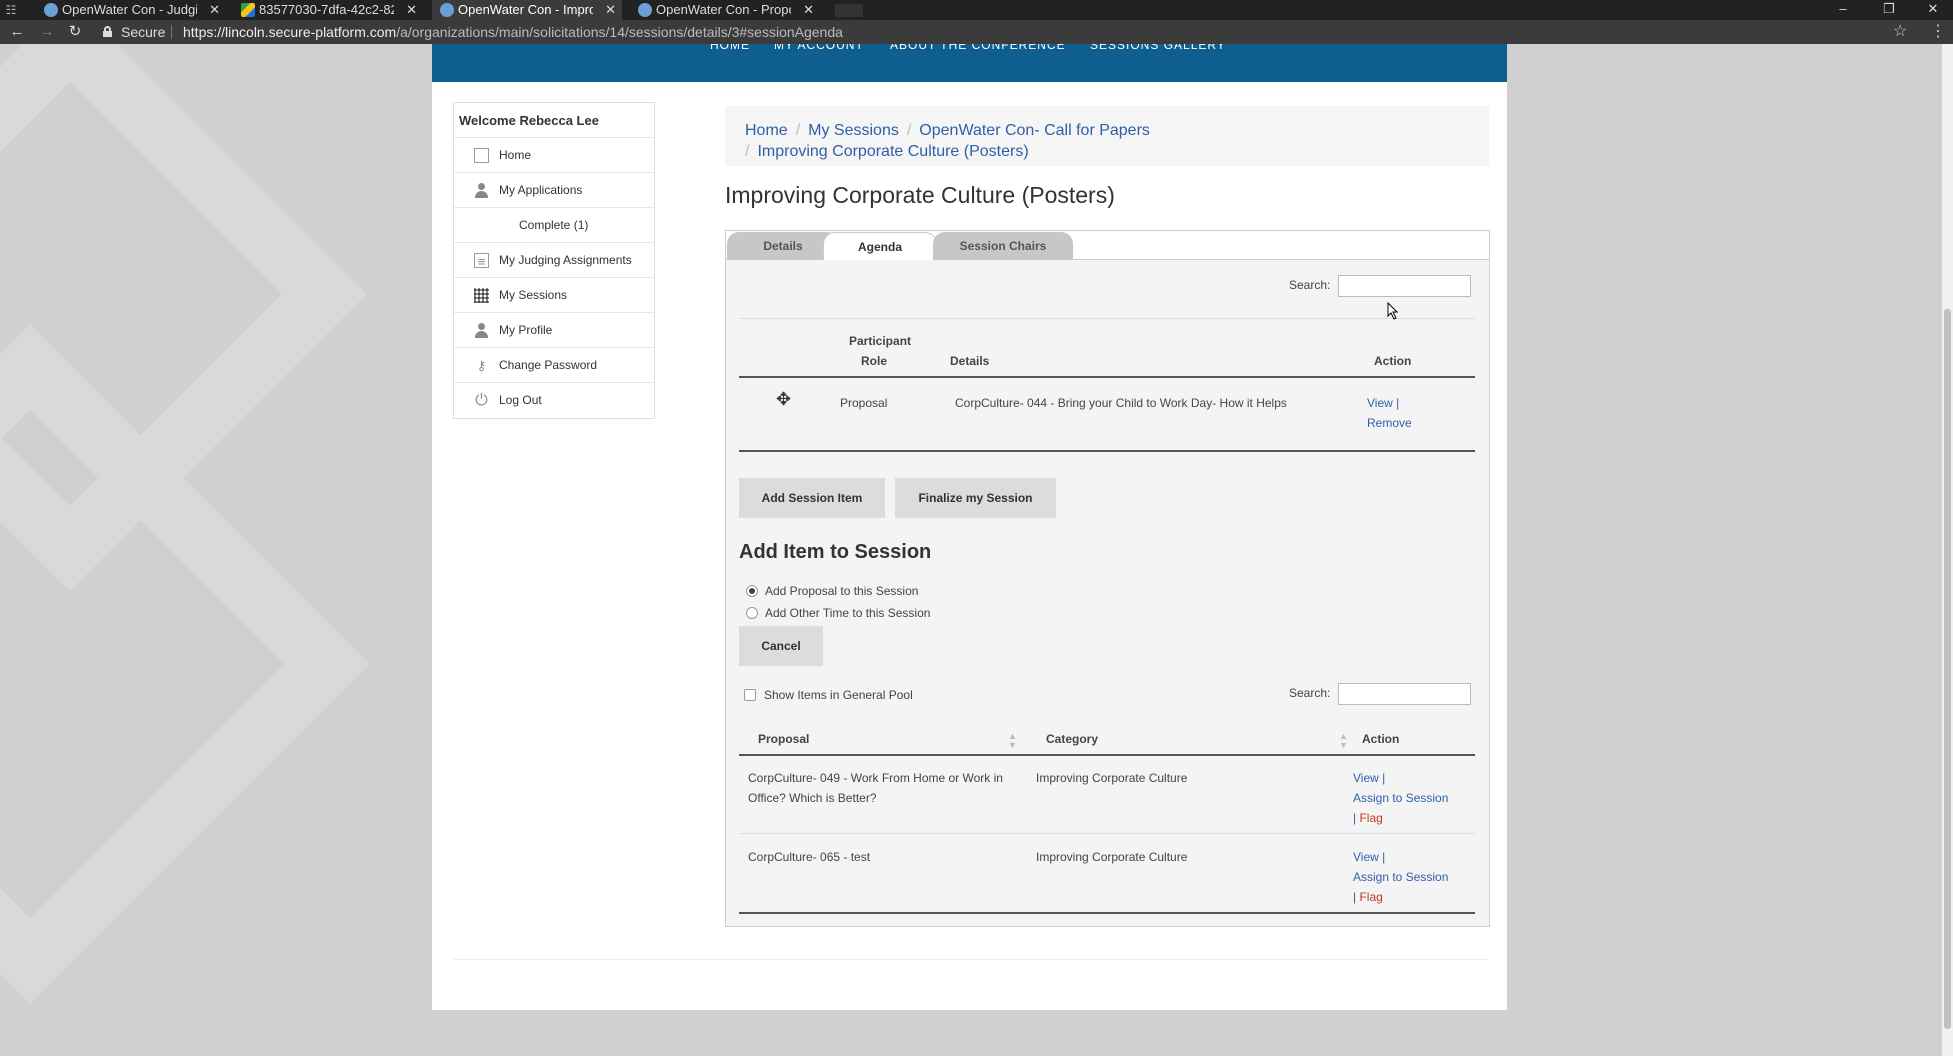  Describe the element at coordinates (481, 155) in the screenshot. I see `home-icon` at that location.